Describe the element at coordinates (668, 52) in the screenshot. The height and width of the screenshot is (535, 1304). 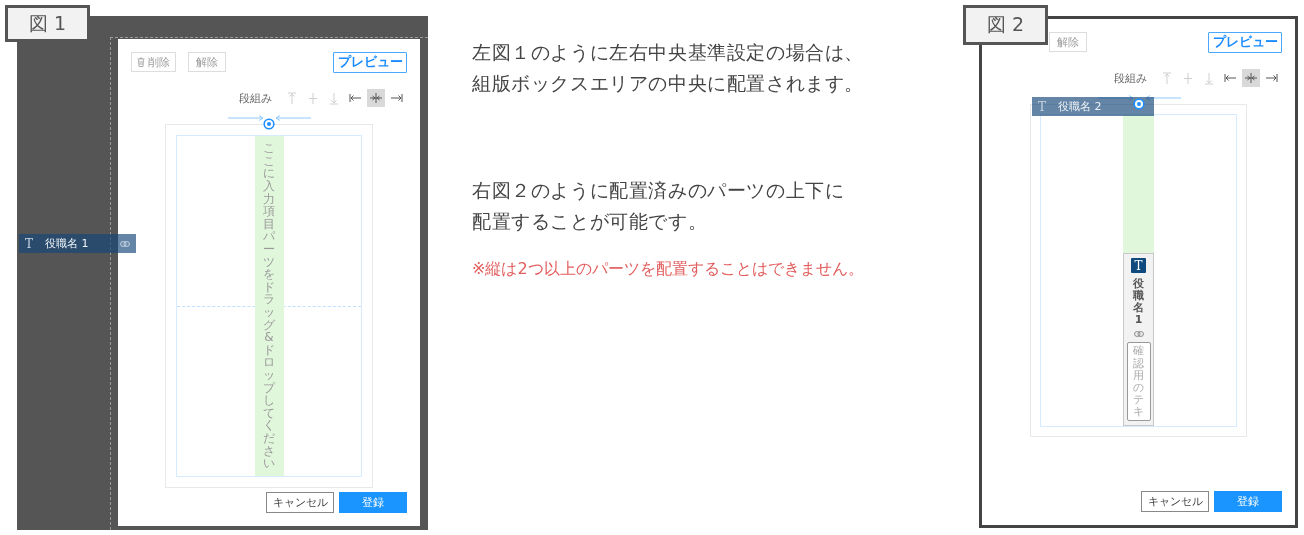
I see `note-line: 左図１のように左右中央基準設定の場合は、` at that location.